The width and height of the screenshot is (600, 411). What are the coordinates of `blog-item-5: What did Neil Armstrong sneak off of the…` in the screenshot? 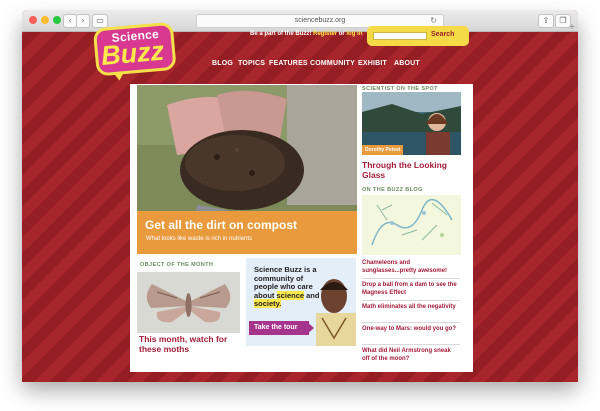 It's located at (411, 355).